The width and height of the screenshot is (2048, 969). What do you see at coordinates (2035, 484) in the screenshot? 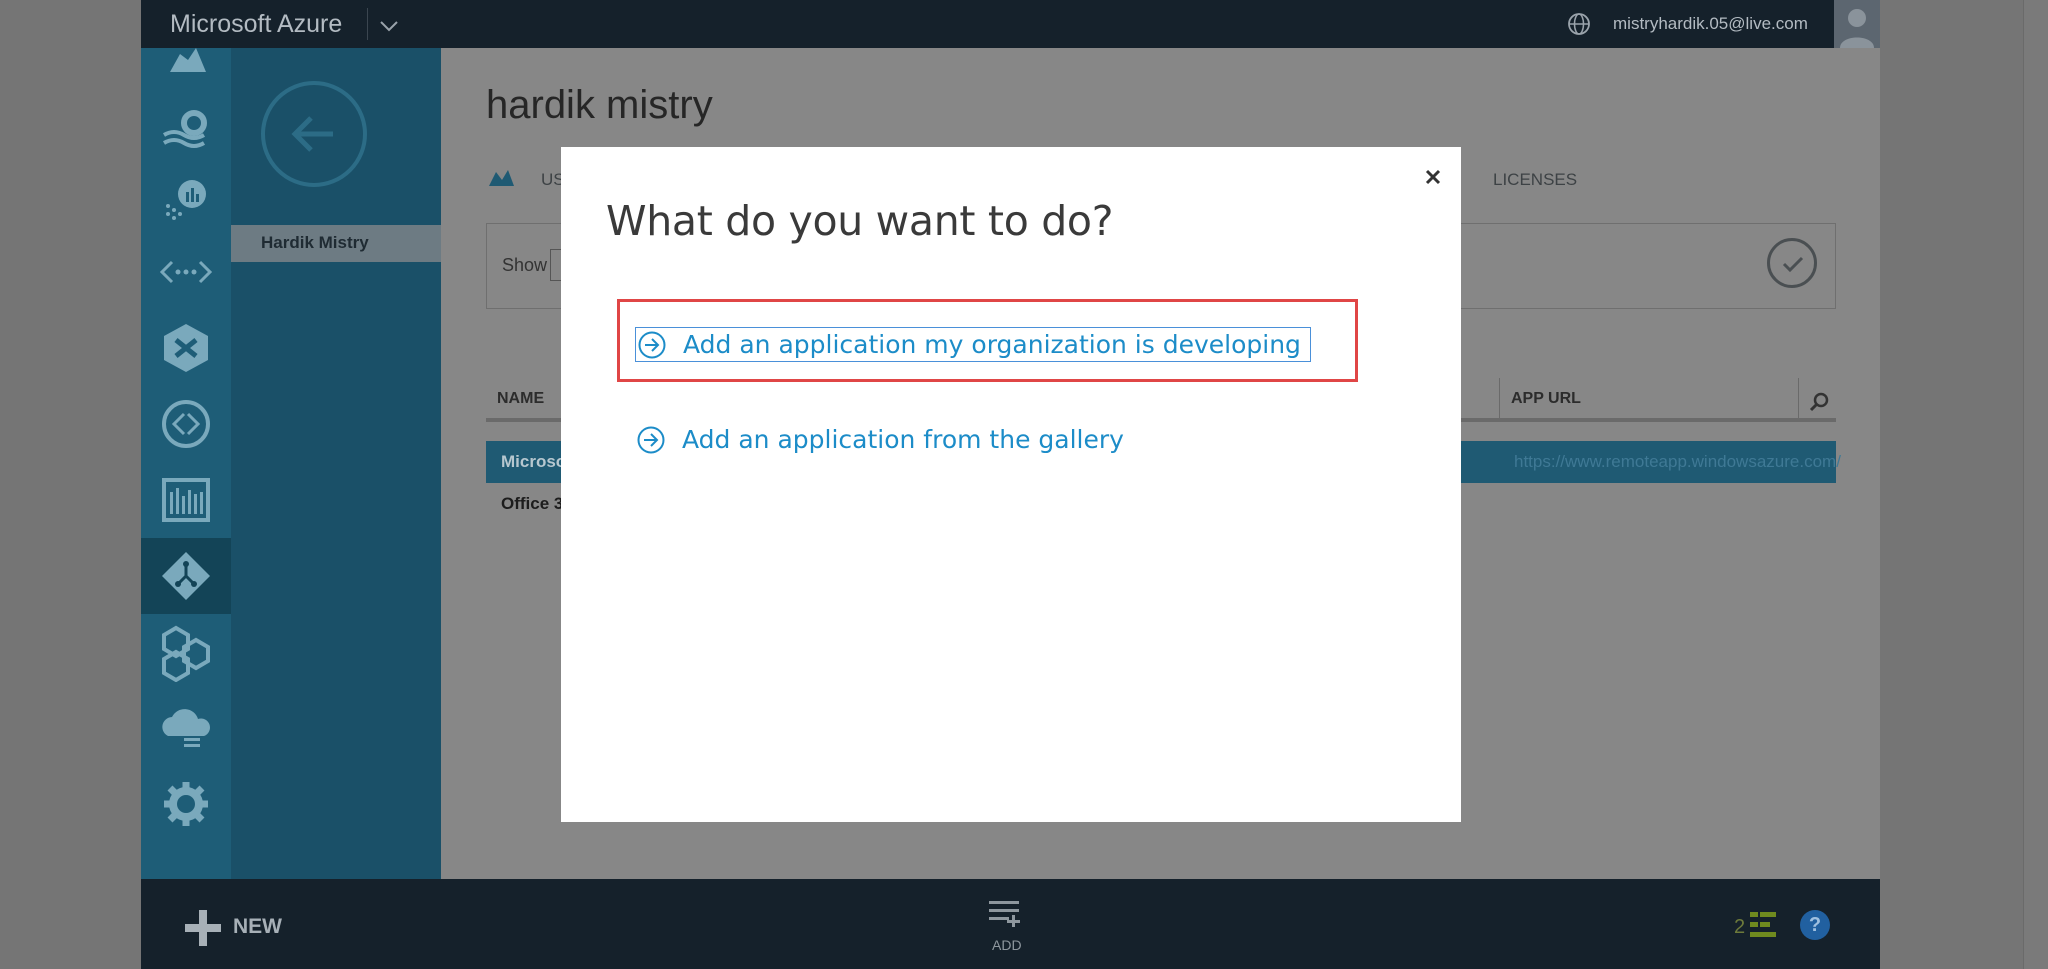
I see `page-scrollbar` at bounding box center [2035, 484].